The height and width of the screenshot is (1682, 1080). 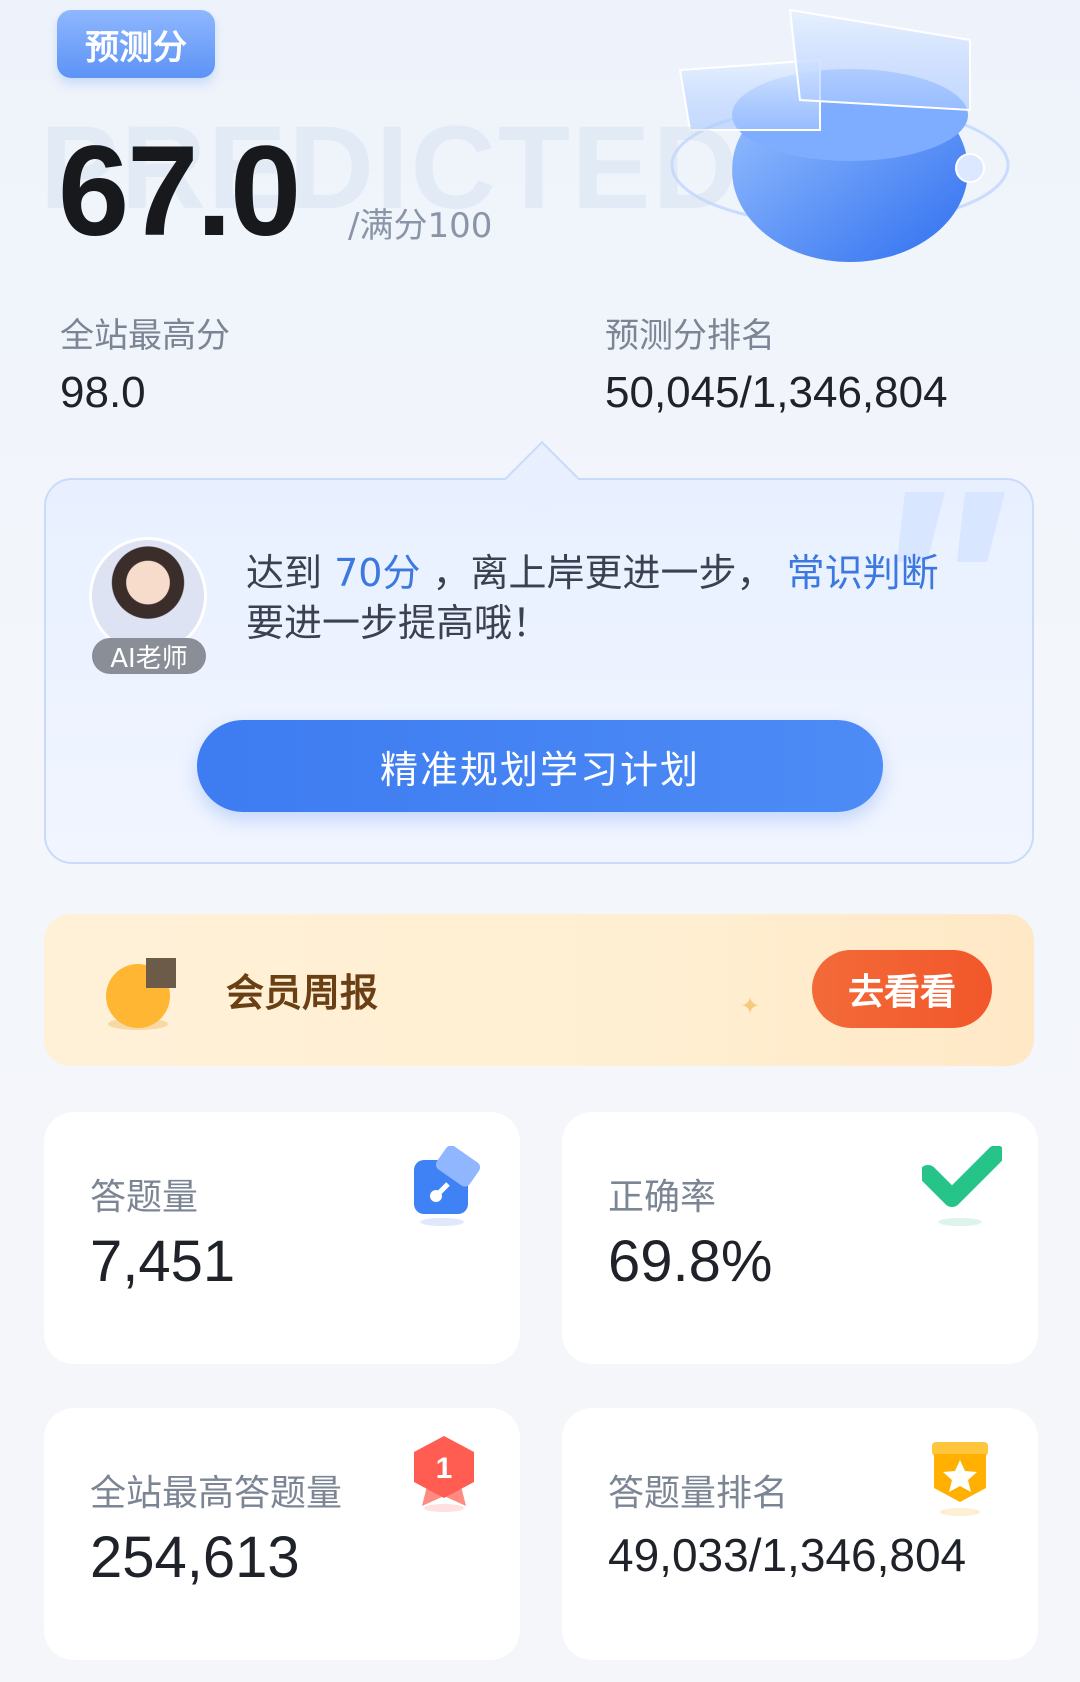 I want to click on accuracy-value: 69.8%, so click(x=690, y=1261).